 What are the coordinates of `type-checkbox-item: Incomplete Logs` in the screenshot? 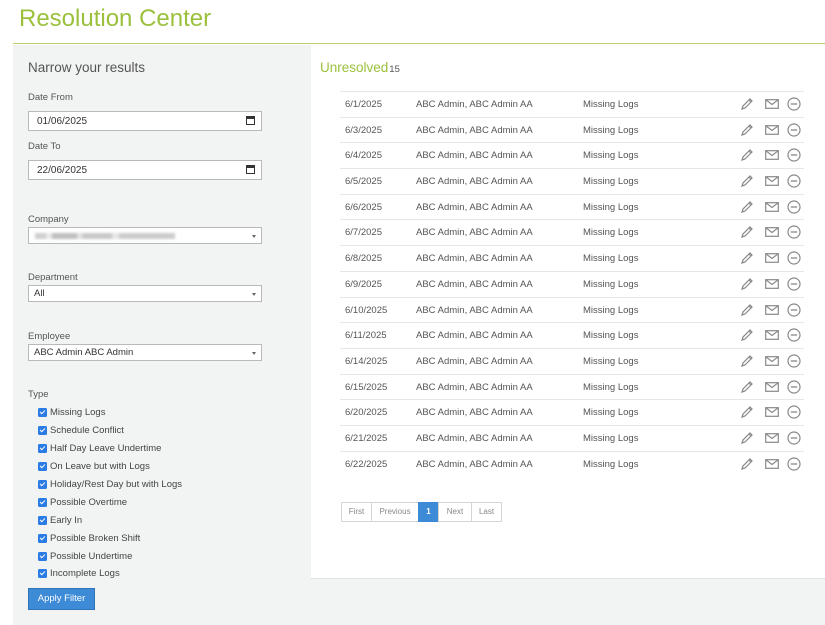 It's located at (110, 574).